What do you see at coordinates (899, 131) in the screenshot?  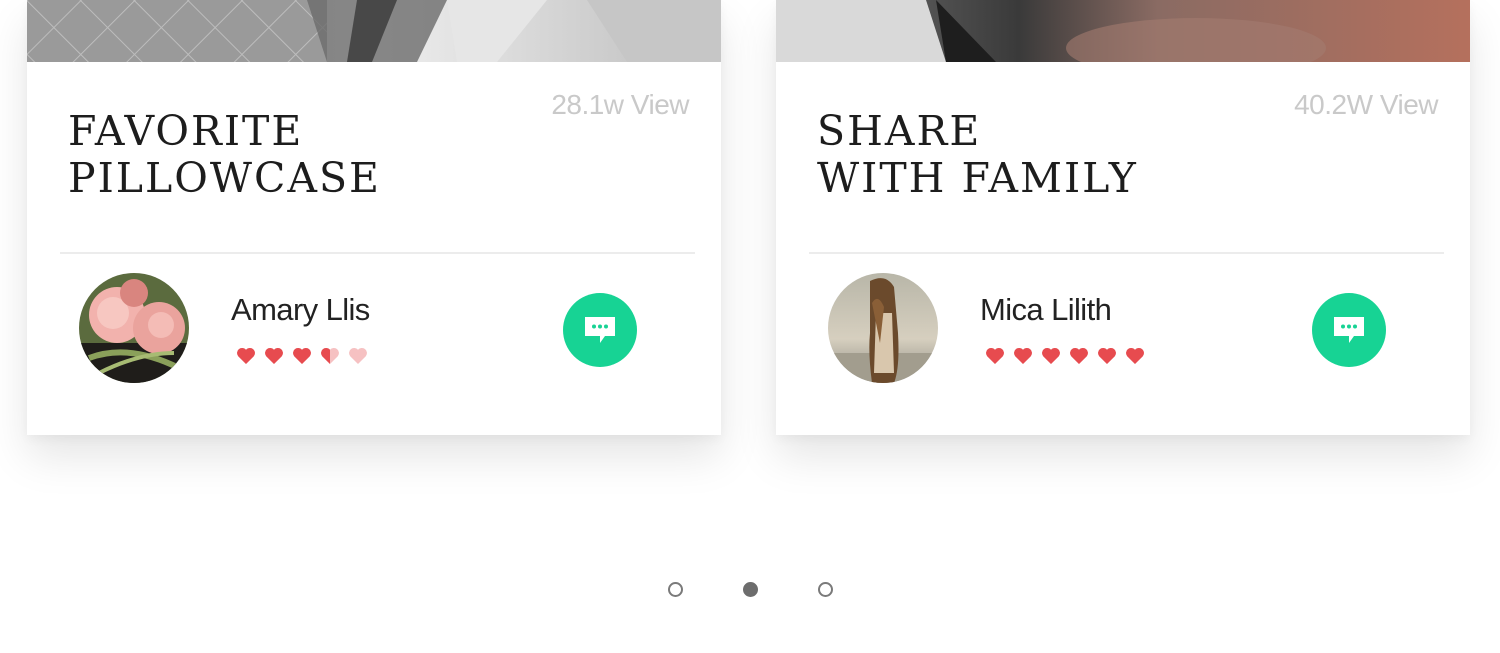 I see `card-title-line: SHARE` at bounding box center [899, 131].